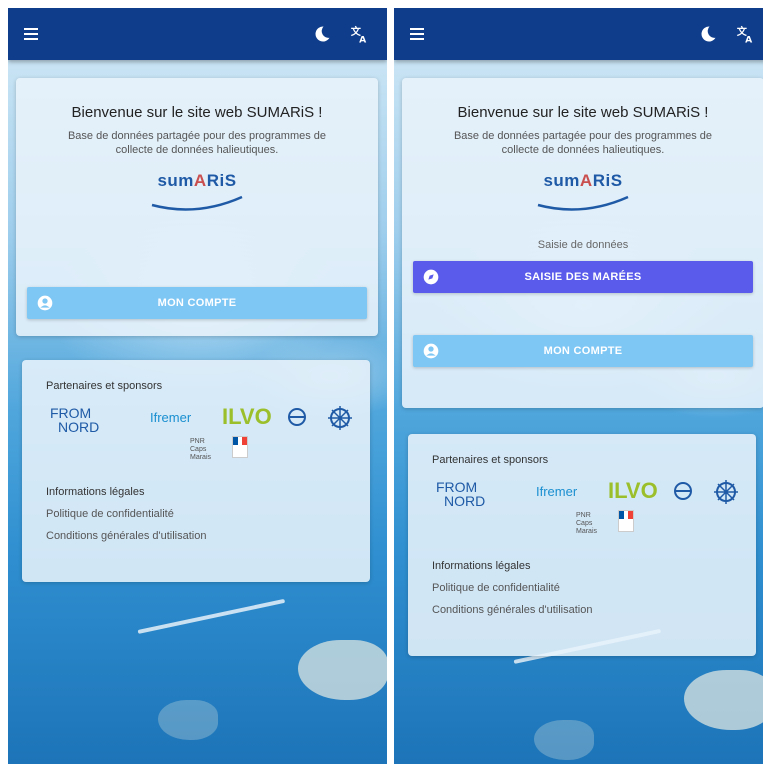 This screenshot has width=763, height=772. I want to click on compass-icon, so click(431, 277).